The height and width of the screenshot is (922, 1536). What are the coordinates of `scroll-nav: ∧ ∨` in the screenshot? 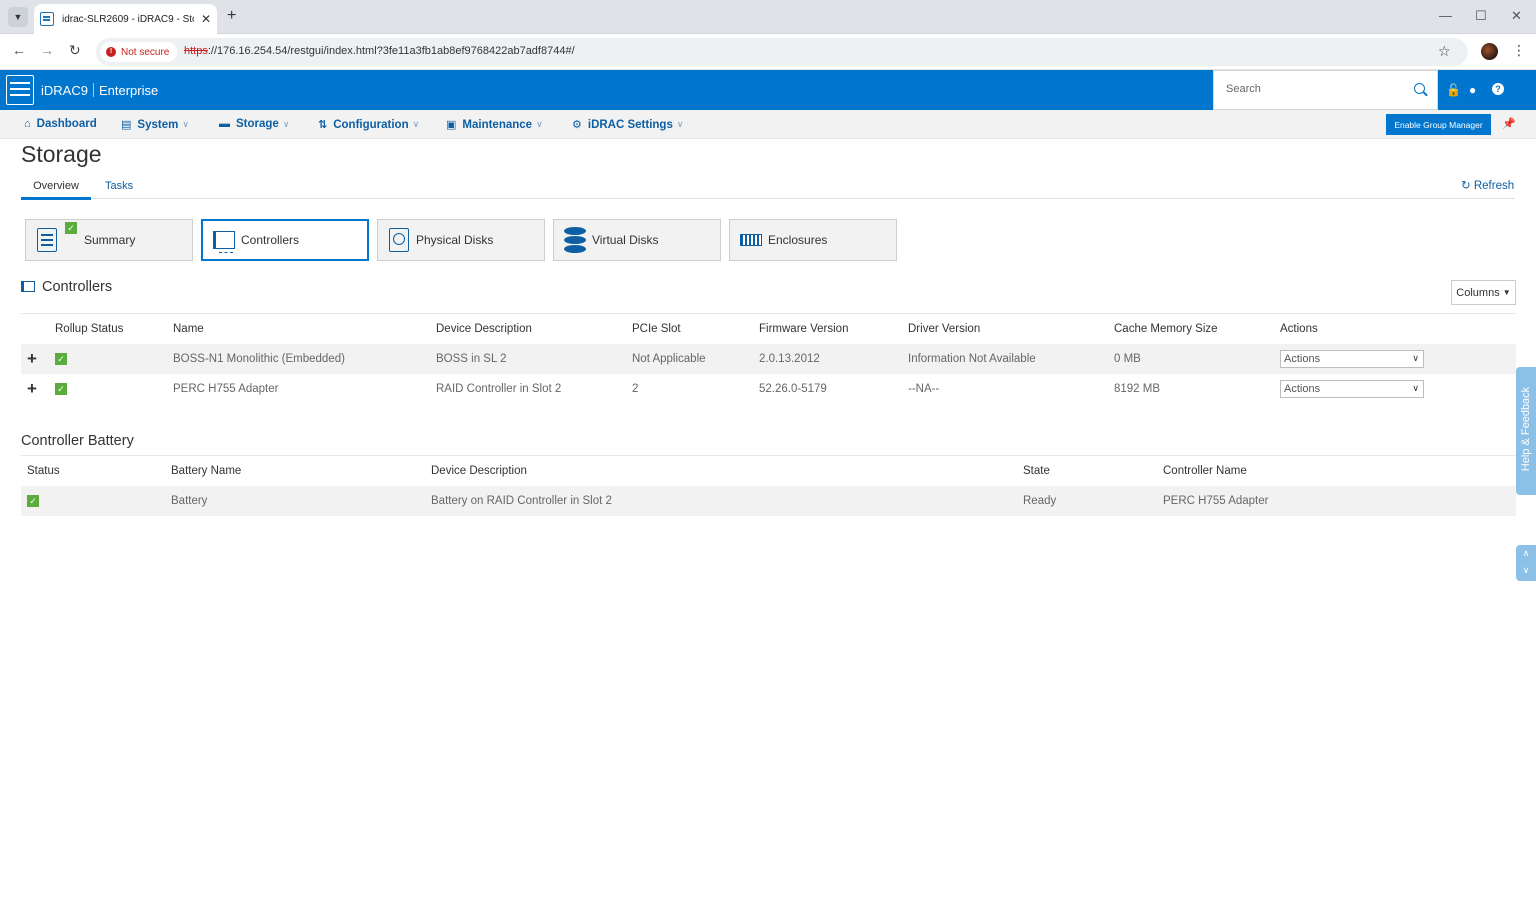 It's located at (1526, 563).